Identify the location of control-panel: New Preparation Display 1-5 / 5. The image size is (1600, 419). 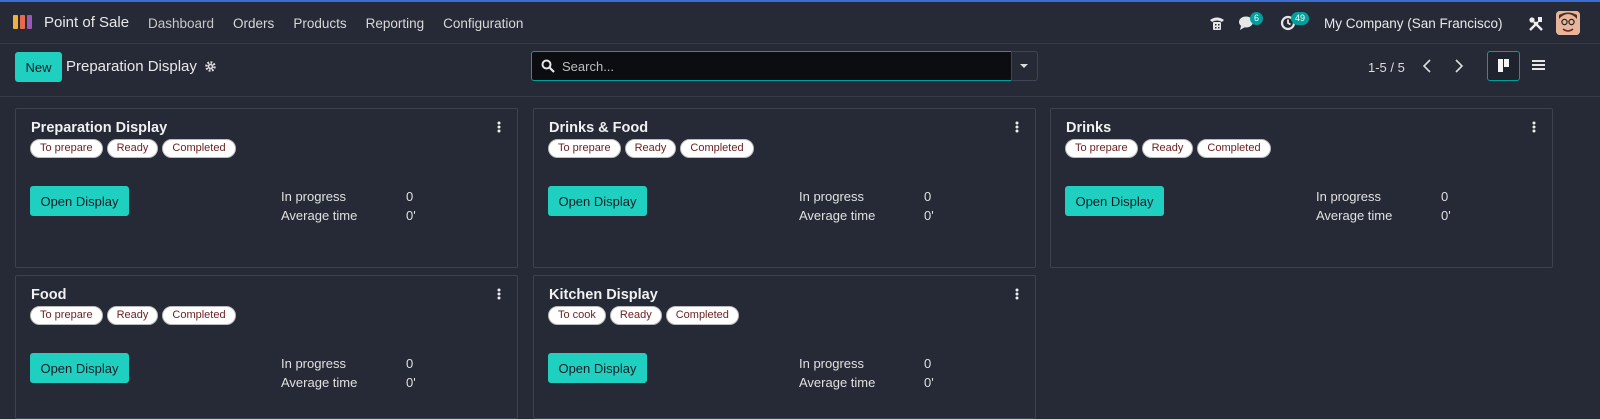
(800, 70).